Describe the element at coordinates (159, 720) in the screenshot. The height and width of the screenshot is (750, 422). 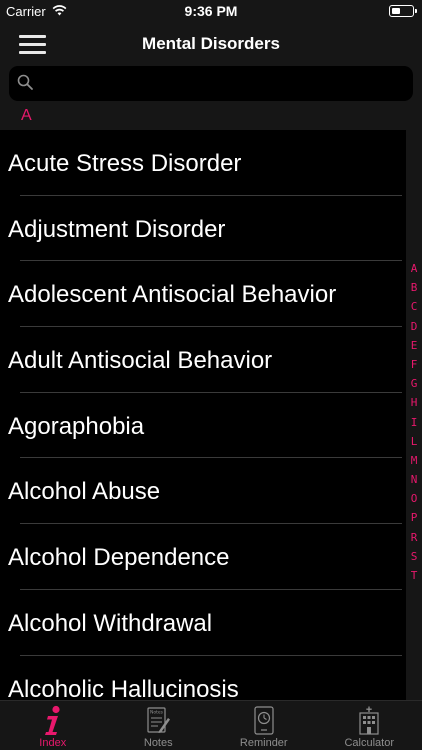
I see `notes-icon: Notes` at that location.